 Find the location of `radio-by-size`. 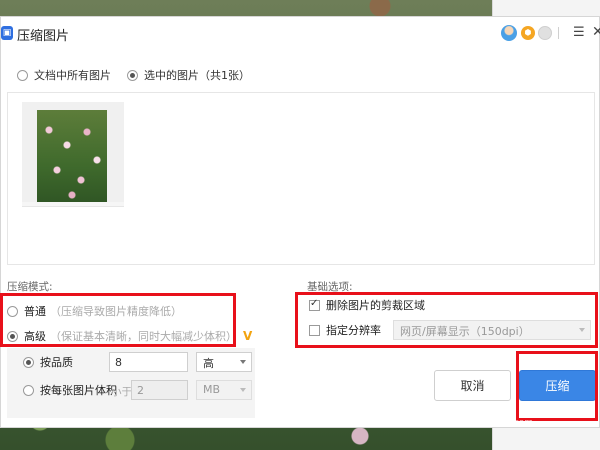

radio-by-size is located at coordinates (28, 390).